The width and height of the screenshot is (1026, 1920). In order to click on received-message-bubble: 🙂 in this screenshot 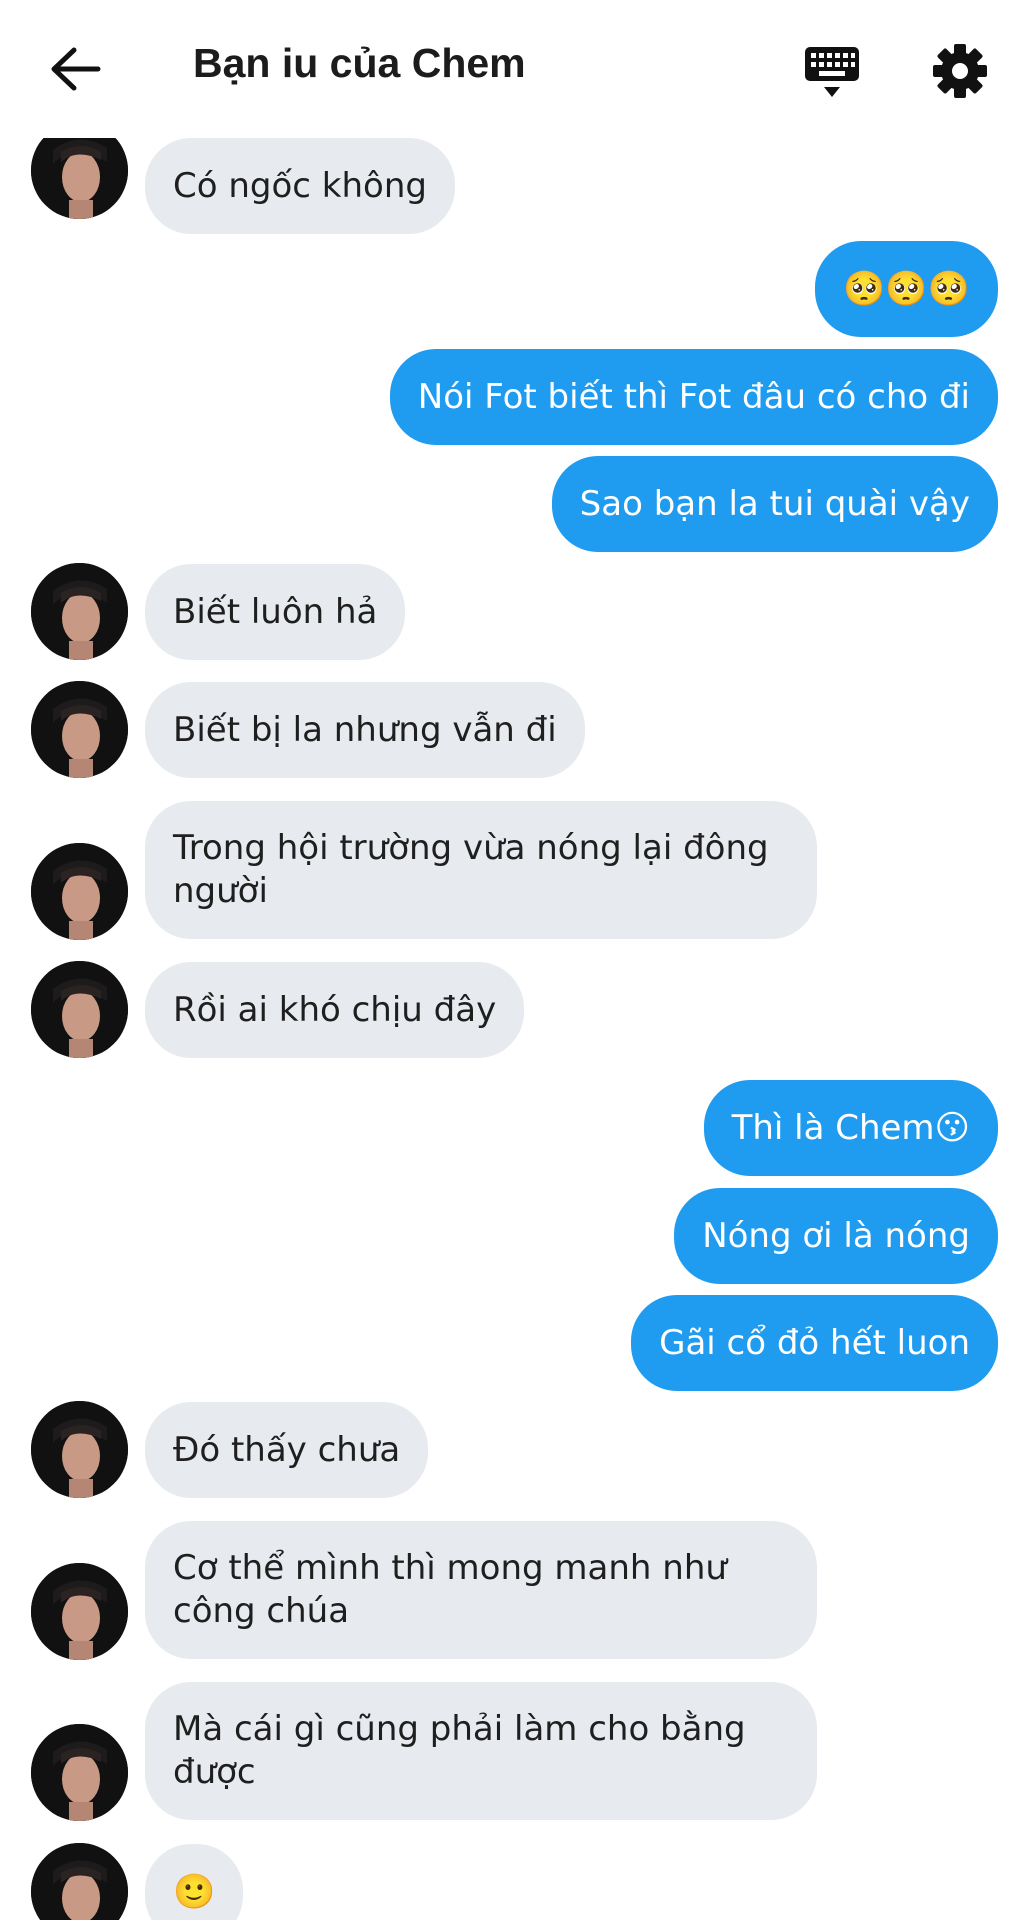, I will do `click(194, 1882)`.